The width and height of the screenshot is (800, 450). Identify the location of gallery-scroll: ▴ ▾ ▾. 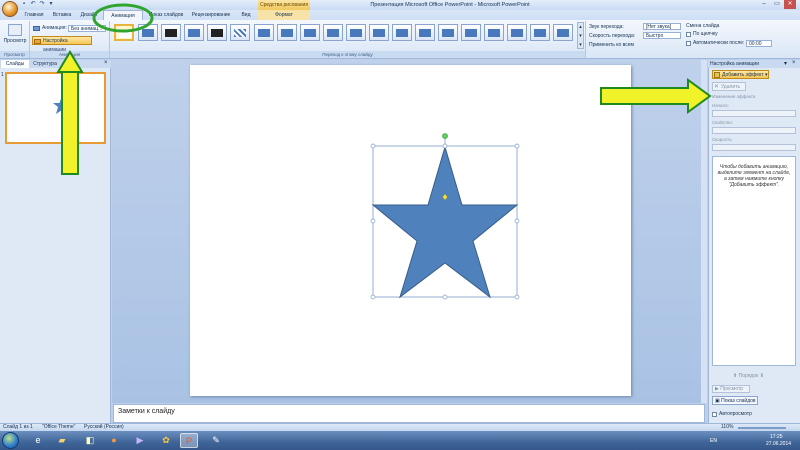
(580, 35).